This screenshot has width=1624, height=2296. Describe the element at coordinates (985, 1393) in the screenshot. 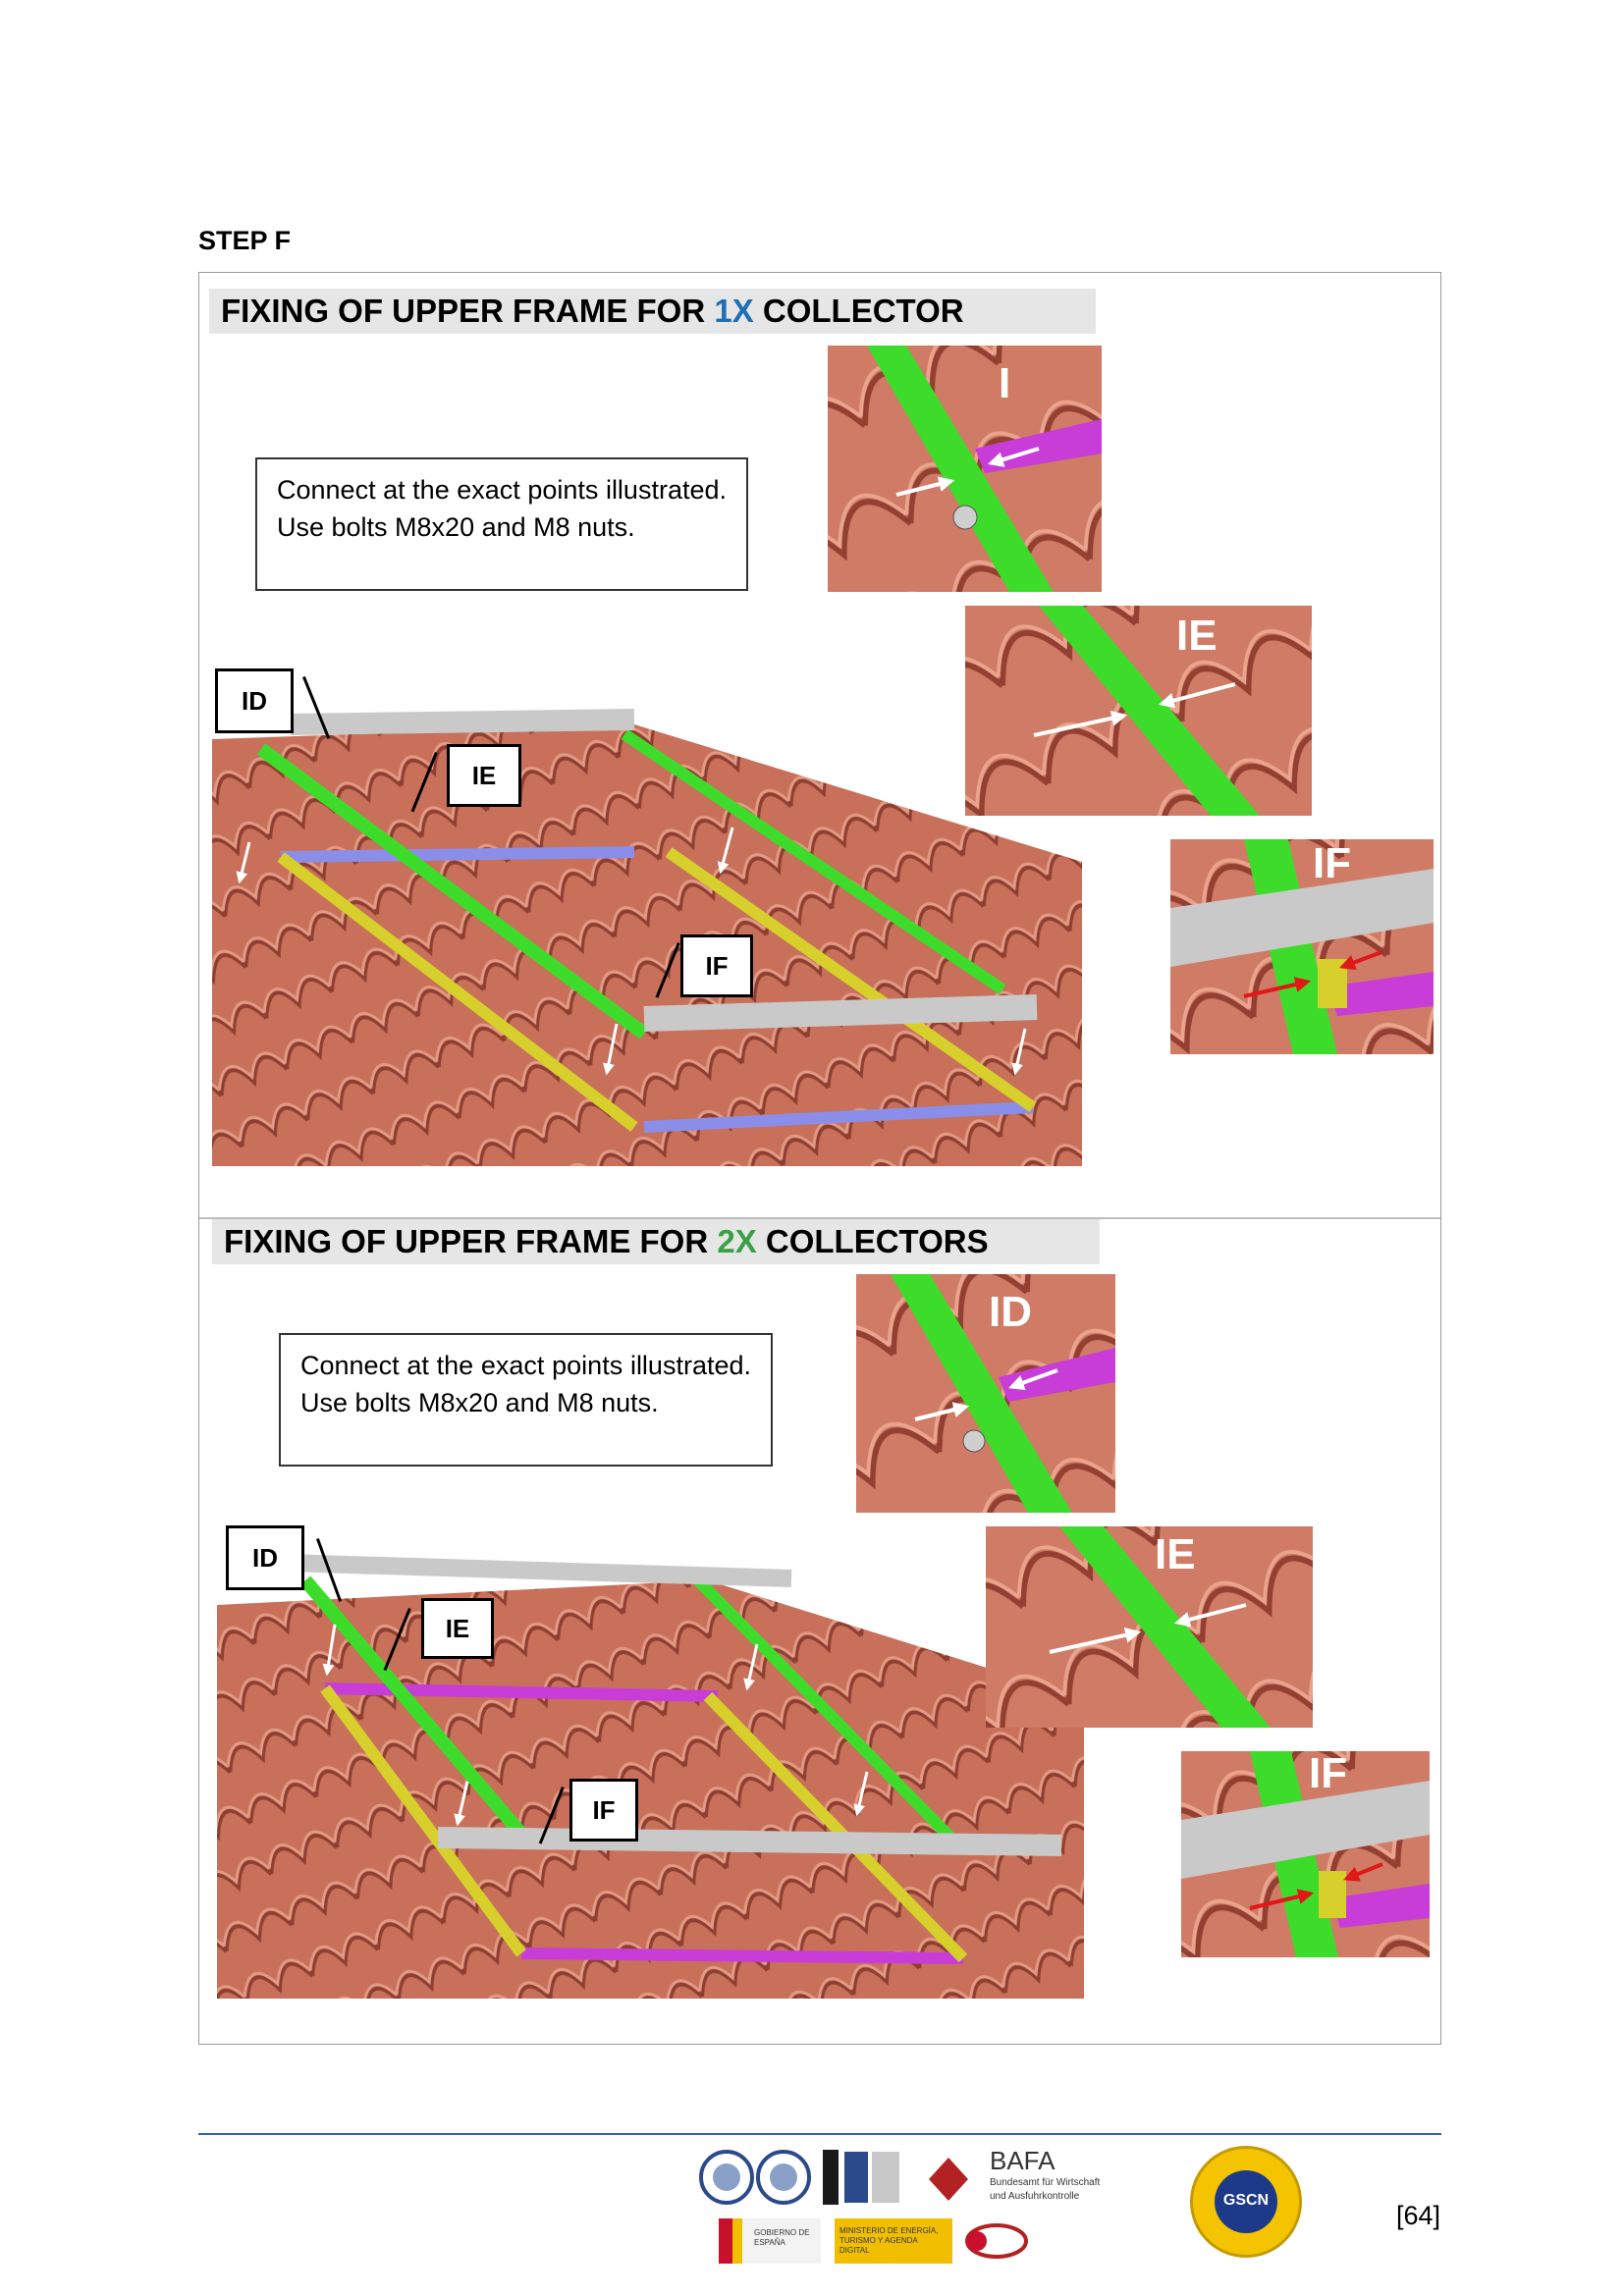

I see `detail-photo-id-2x: ID` at that location.